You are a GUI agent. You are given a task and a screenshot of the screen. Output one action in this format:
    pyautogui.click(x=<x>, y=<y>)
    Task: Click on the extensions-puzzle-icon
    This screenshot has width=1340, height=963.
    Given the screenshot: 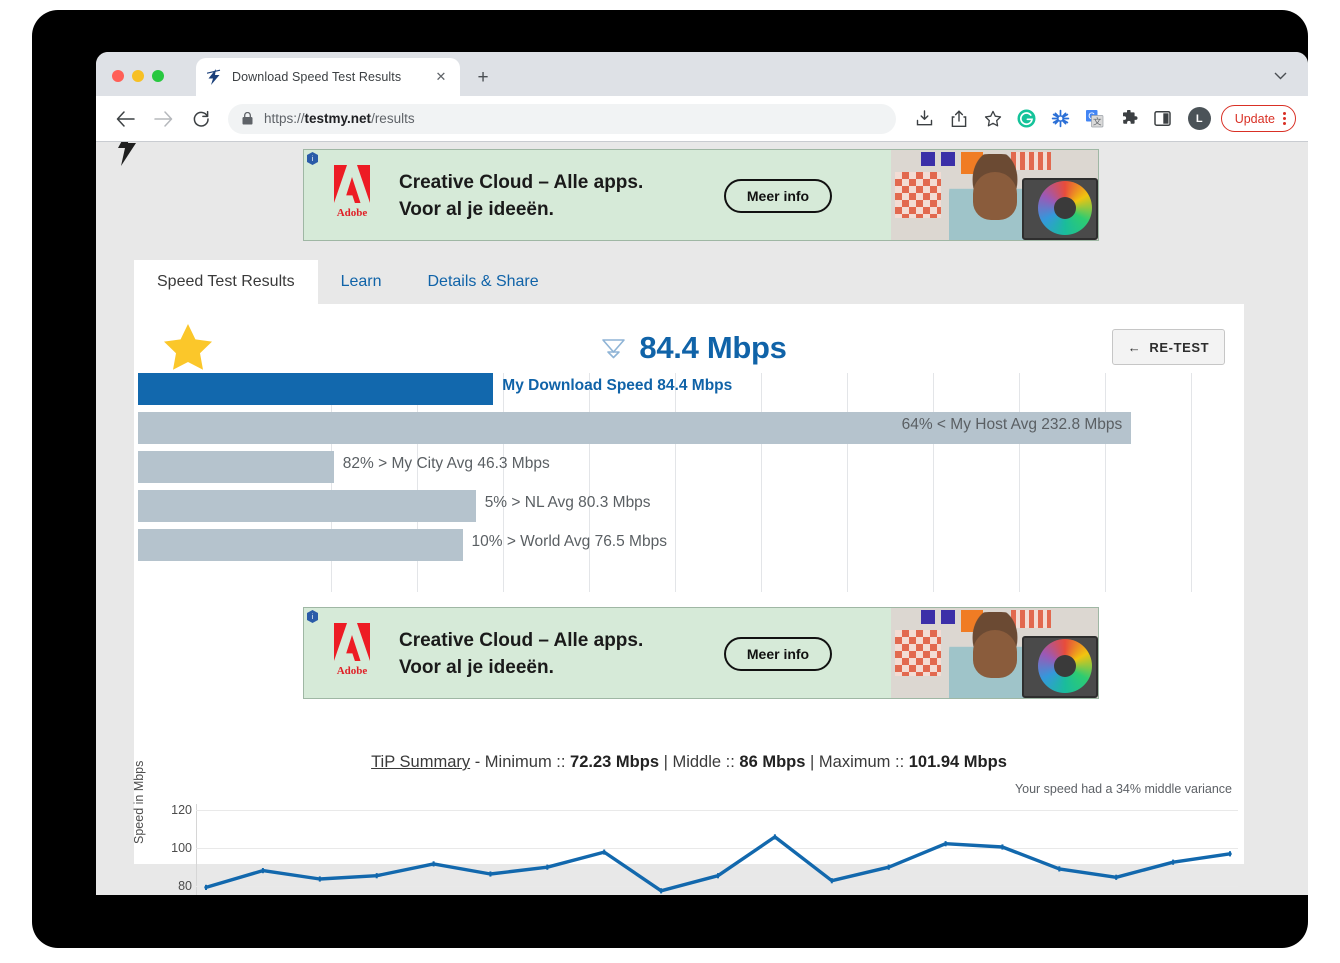 What is the action you would take?
    pyautogui.click(x=1129, y=119)
    